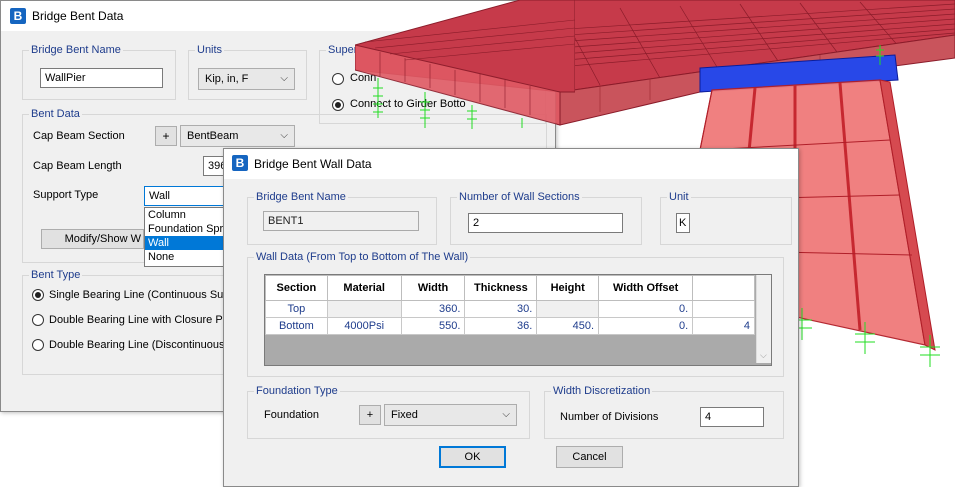 This screenshot has height=487, width=955. Describe the element at coordinates (589, 457) in the screenshot. I see `cancel-button: Cancel` at that location.